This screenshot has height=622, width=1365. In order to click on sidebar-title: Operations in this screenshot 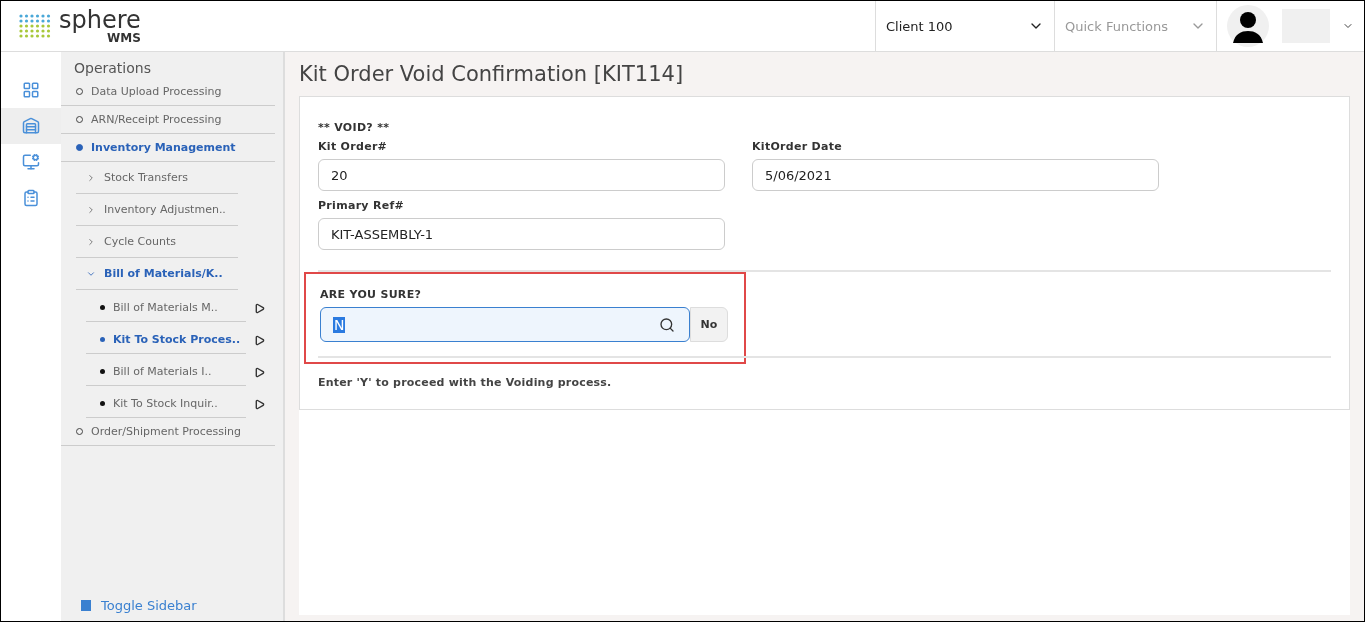, I will do `click(112, 69)`.